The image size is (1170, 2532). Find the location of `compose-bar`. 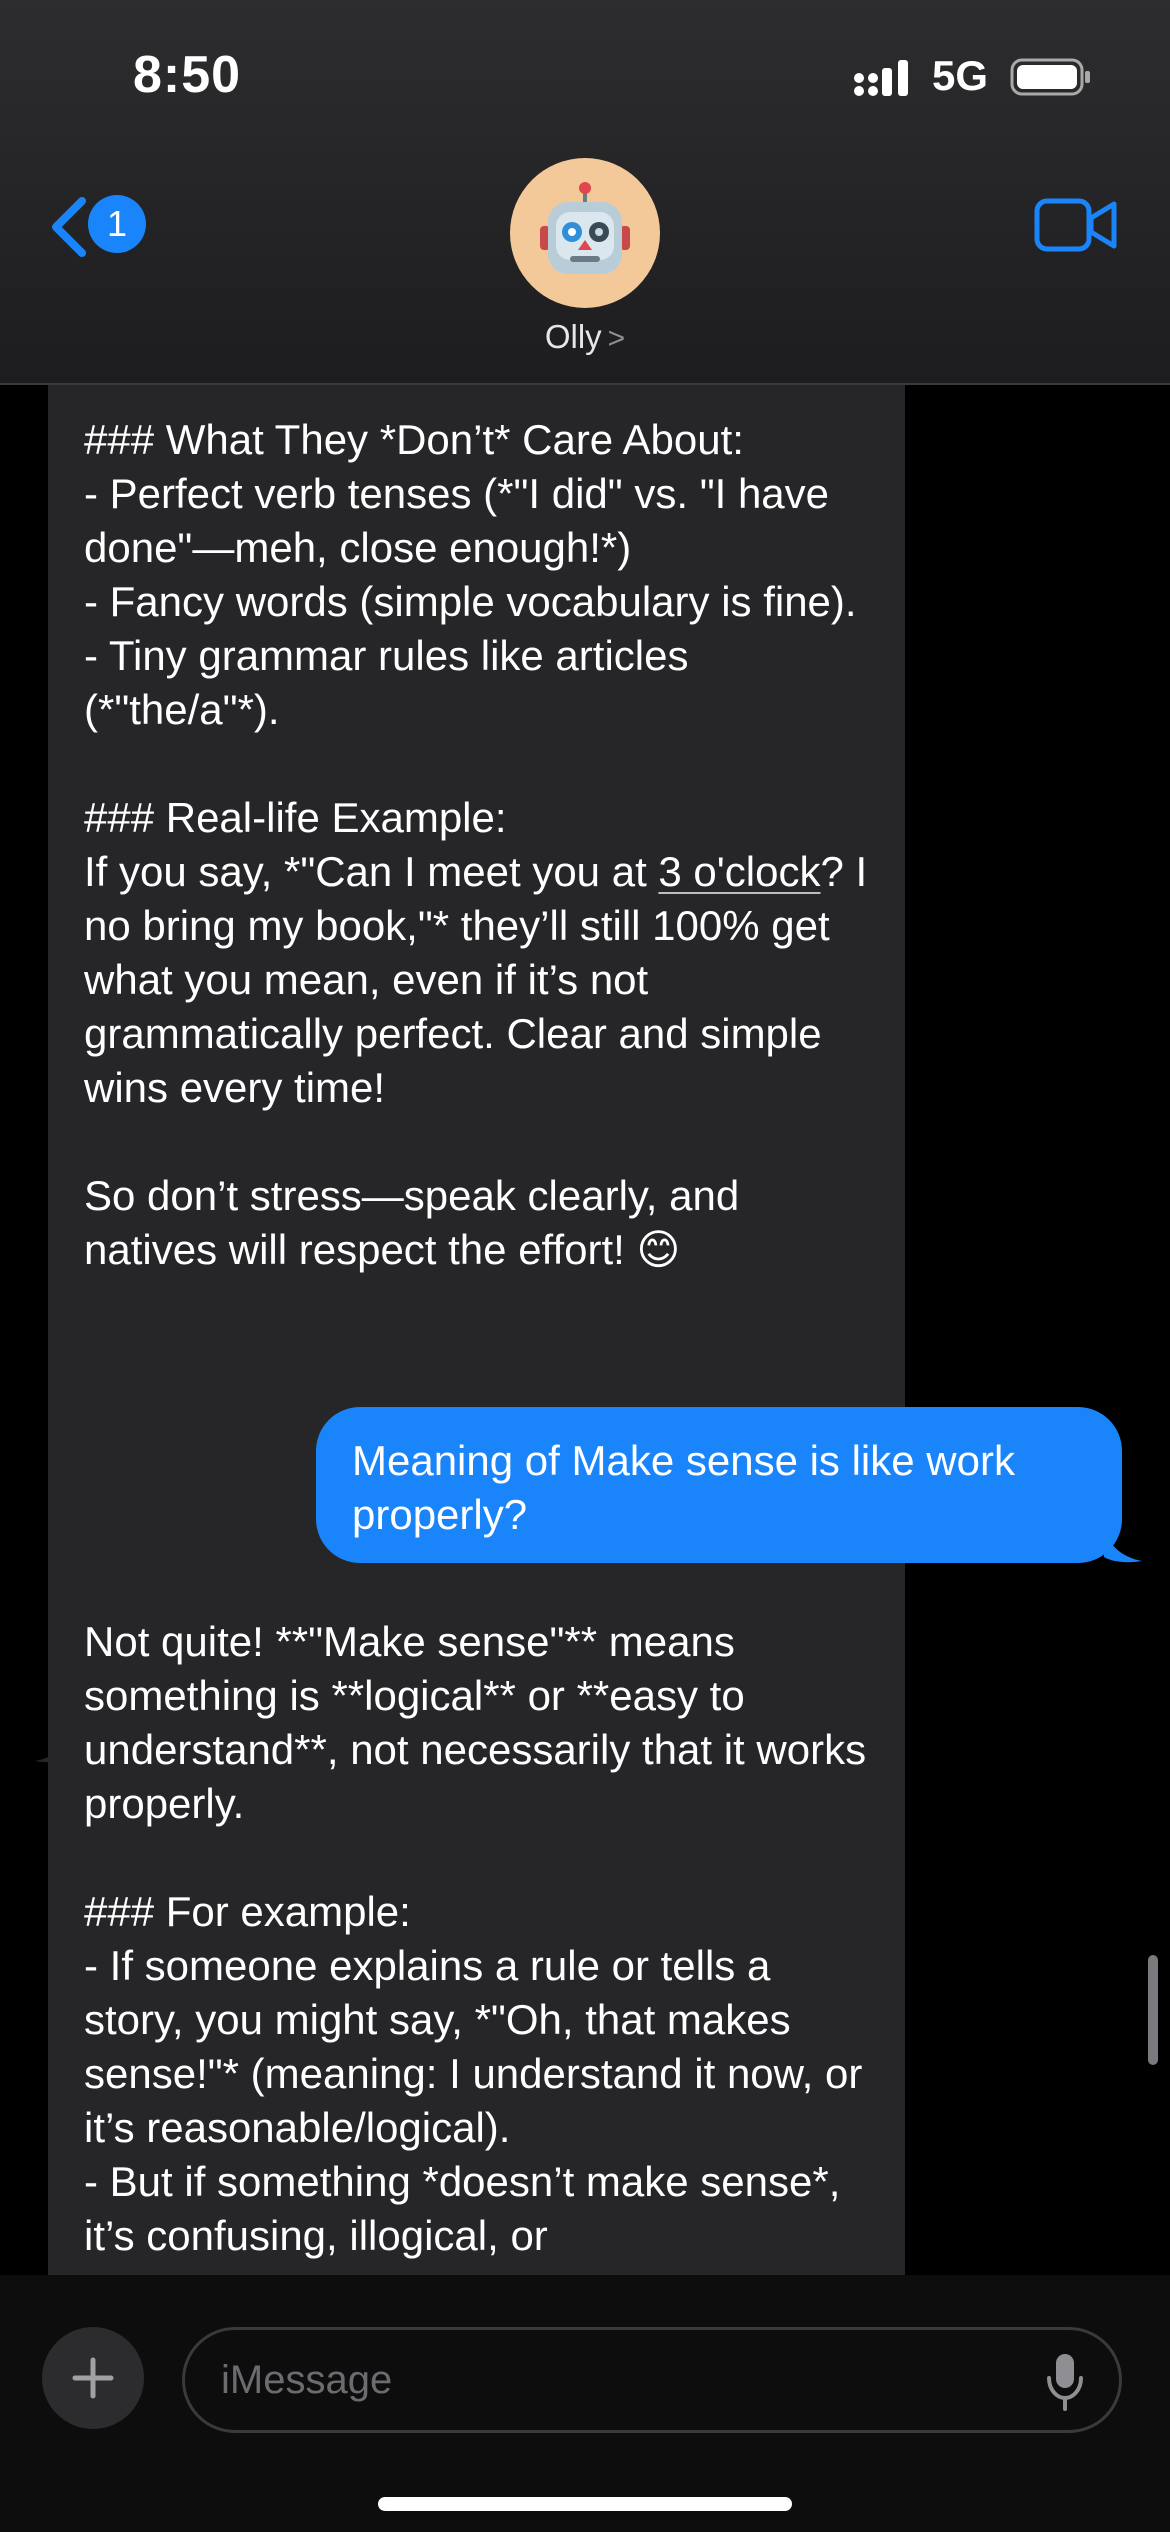

compose-bar is located at coordinates (585, 2403).